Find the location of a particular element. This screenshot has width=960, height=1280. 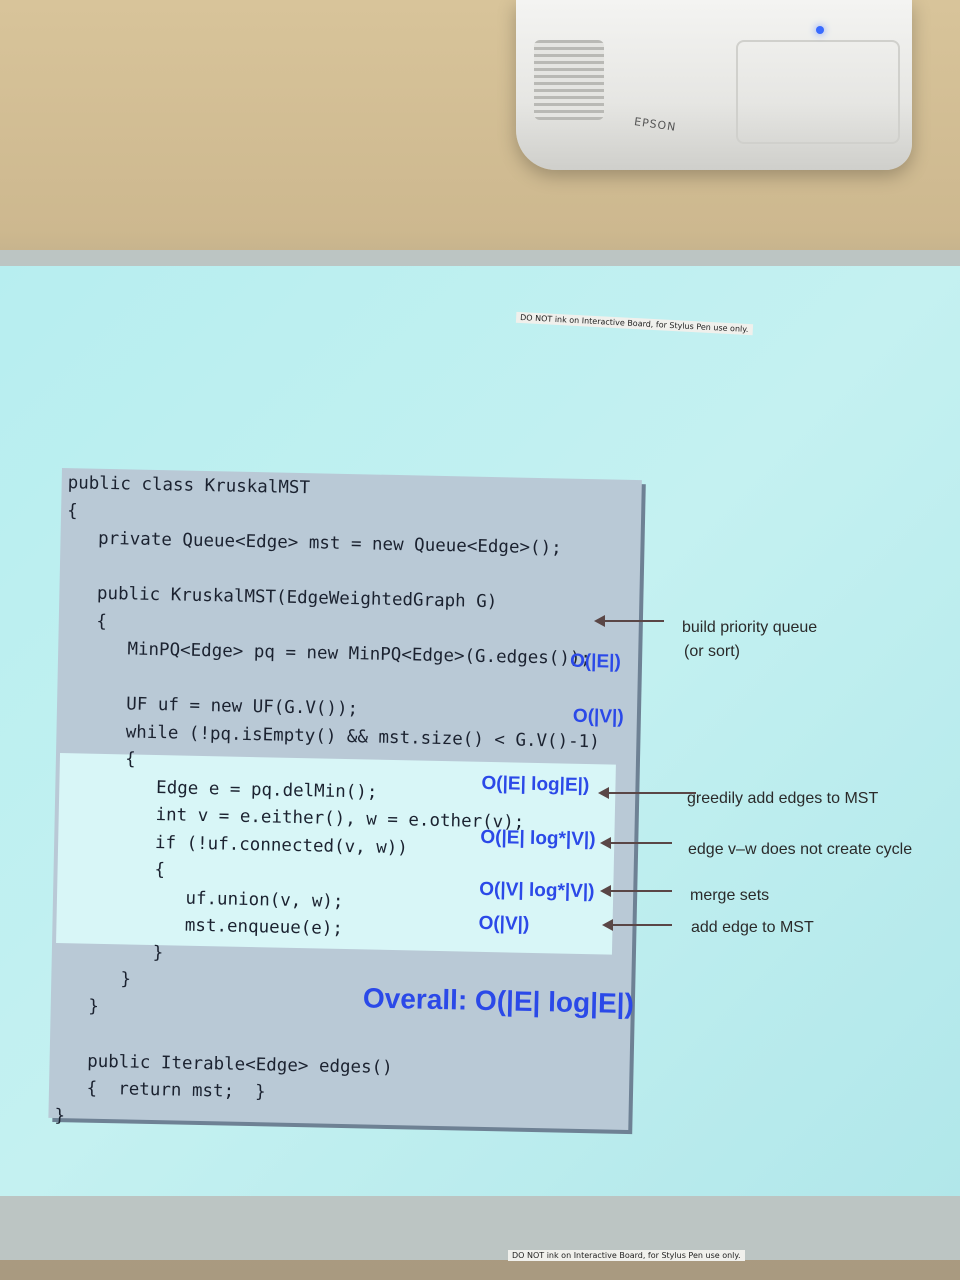

projector: EPSON is located at coordinates (714, 85).